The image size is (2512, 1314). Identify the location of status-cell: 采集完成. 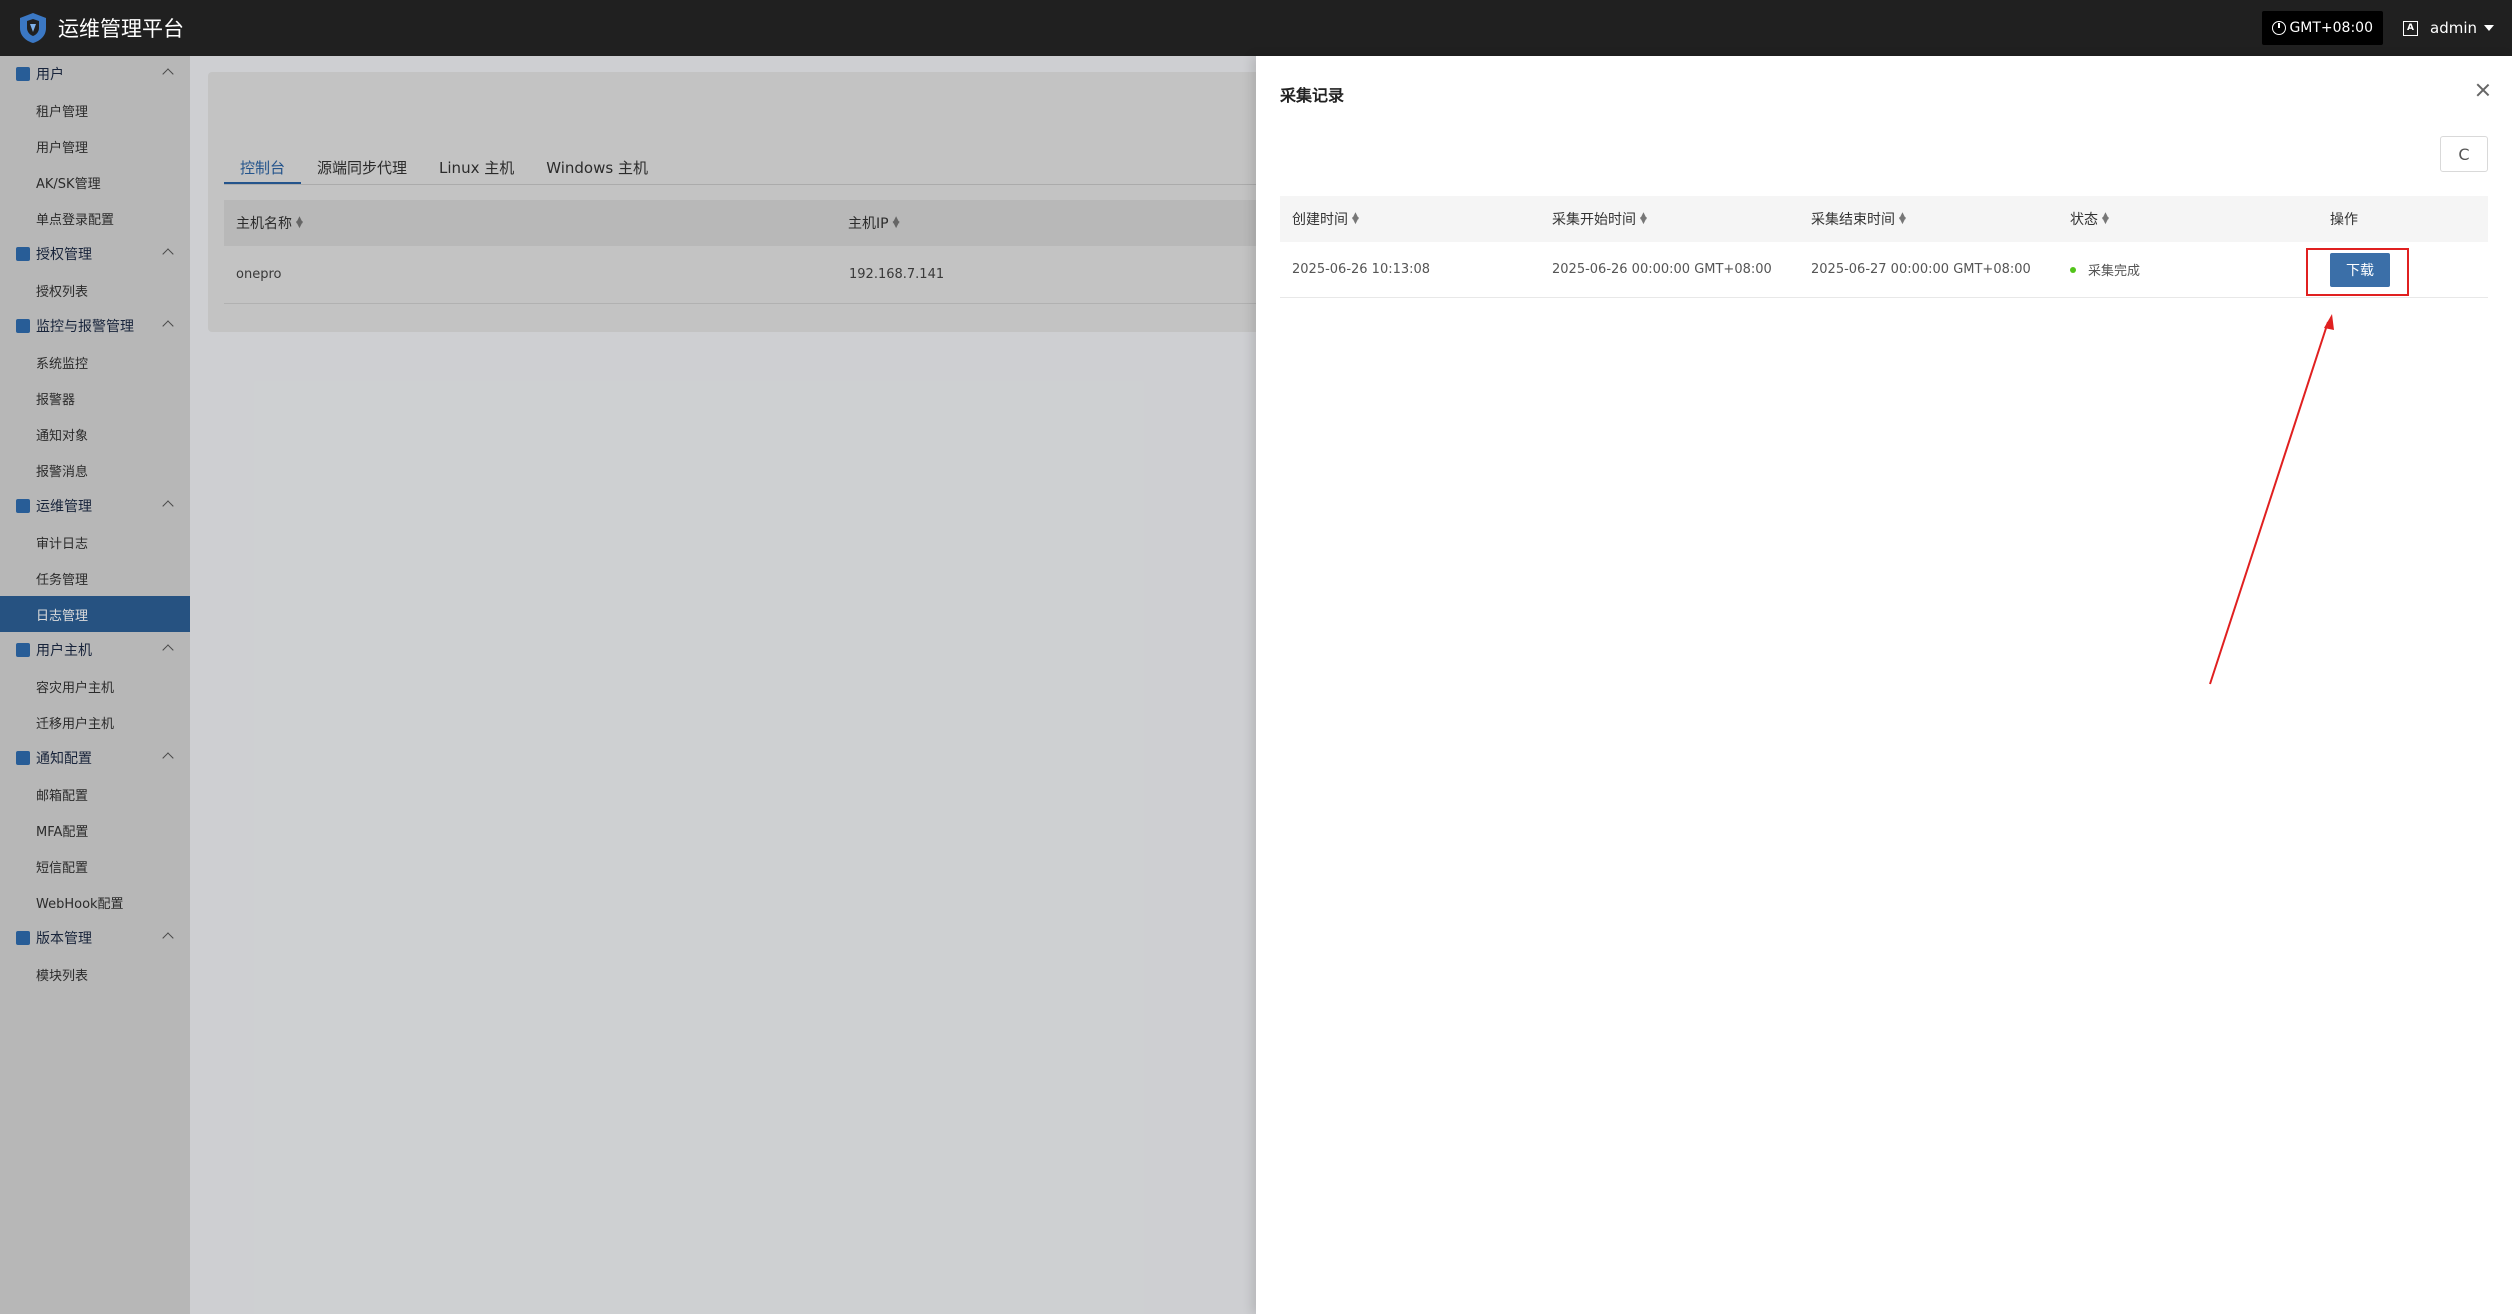
(2105, 269).